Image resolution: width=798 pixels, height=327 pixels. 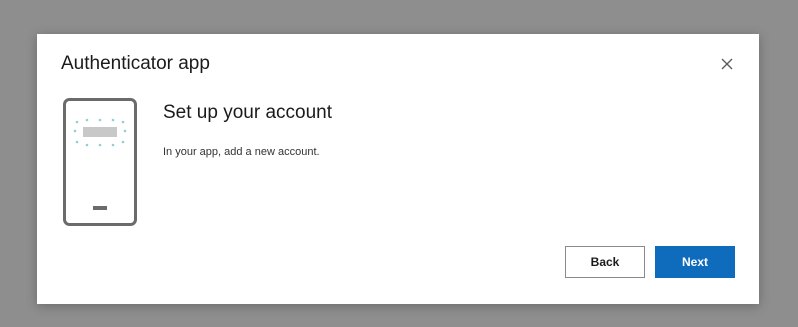 I want to click on back-button: Back, so click(x=605, y=262).